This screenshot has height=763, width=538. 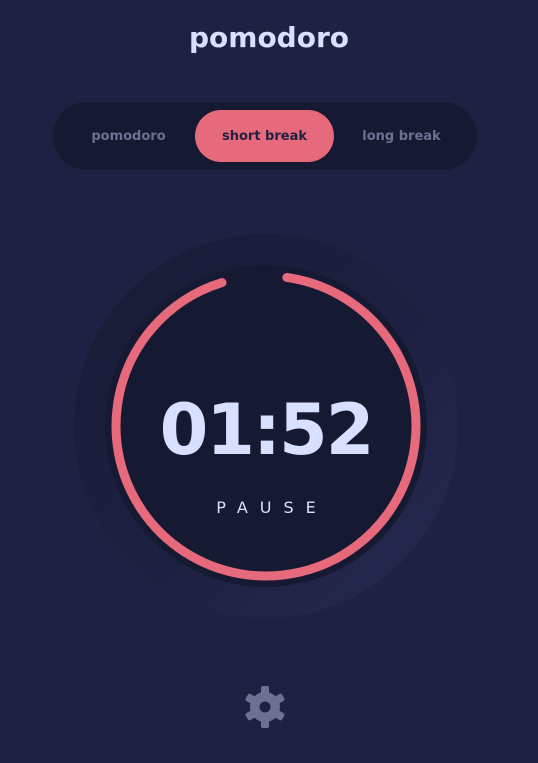 I want to click on gear-icon, so click(x=265, y=707).